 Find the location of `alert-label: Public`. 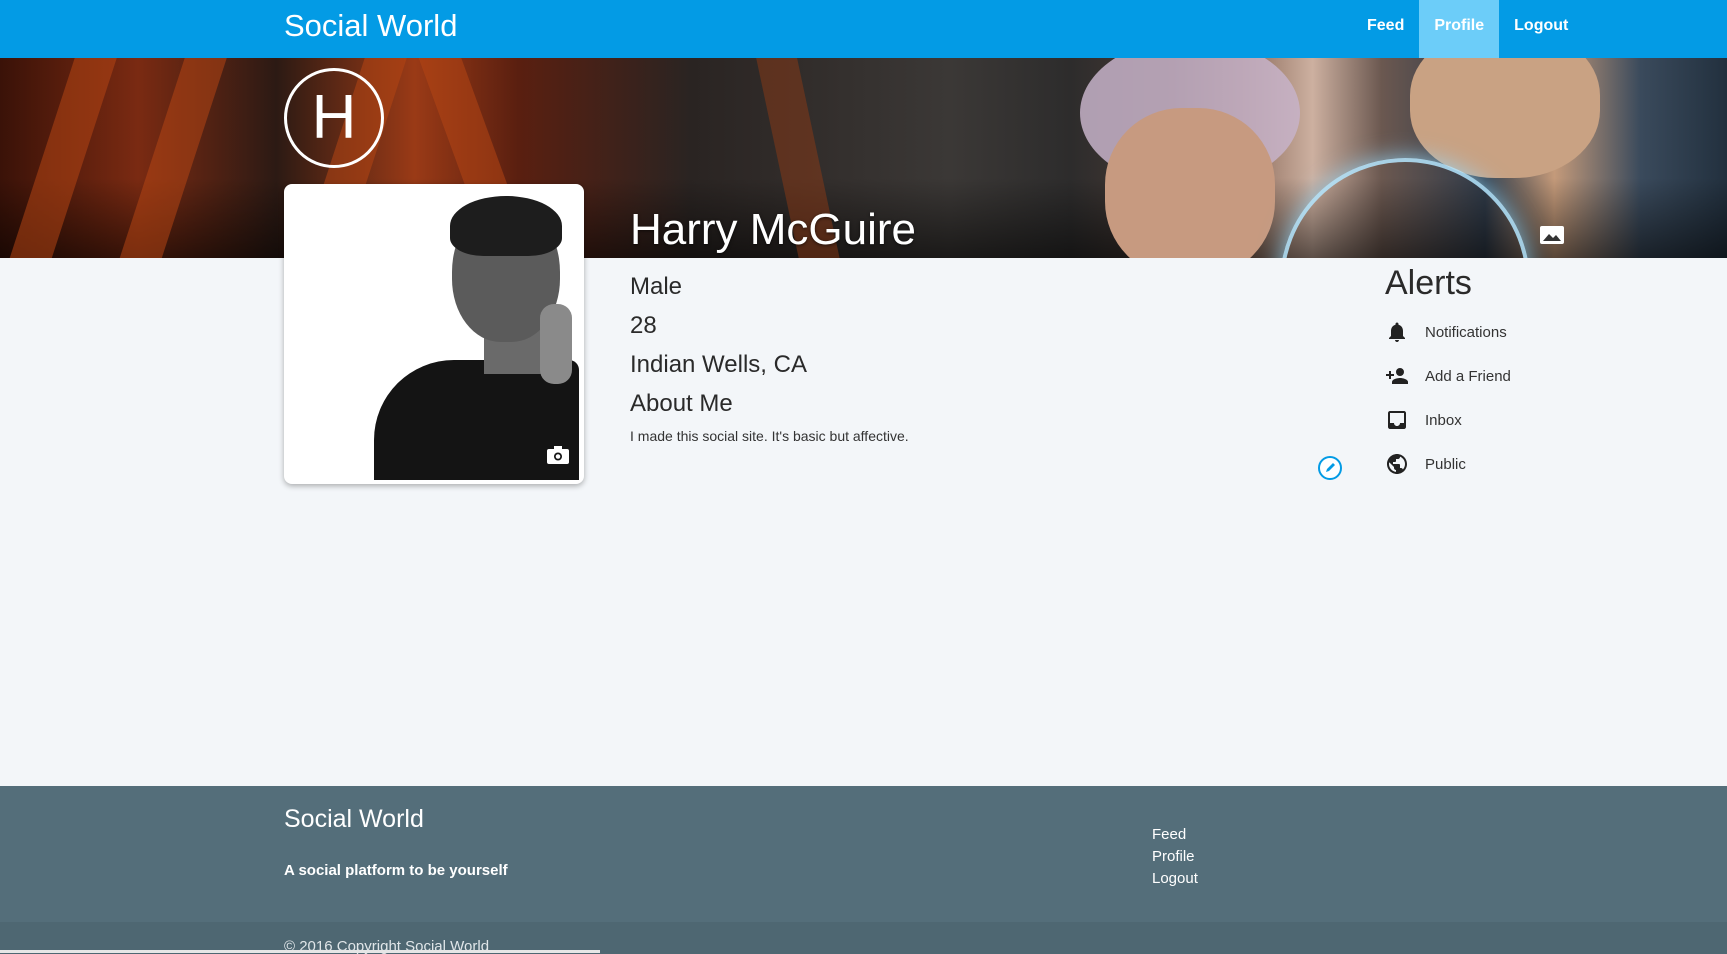

alert-label: Public is located at coordinates (1445, 464).